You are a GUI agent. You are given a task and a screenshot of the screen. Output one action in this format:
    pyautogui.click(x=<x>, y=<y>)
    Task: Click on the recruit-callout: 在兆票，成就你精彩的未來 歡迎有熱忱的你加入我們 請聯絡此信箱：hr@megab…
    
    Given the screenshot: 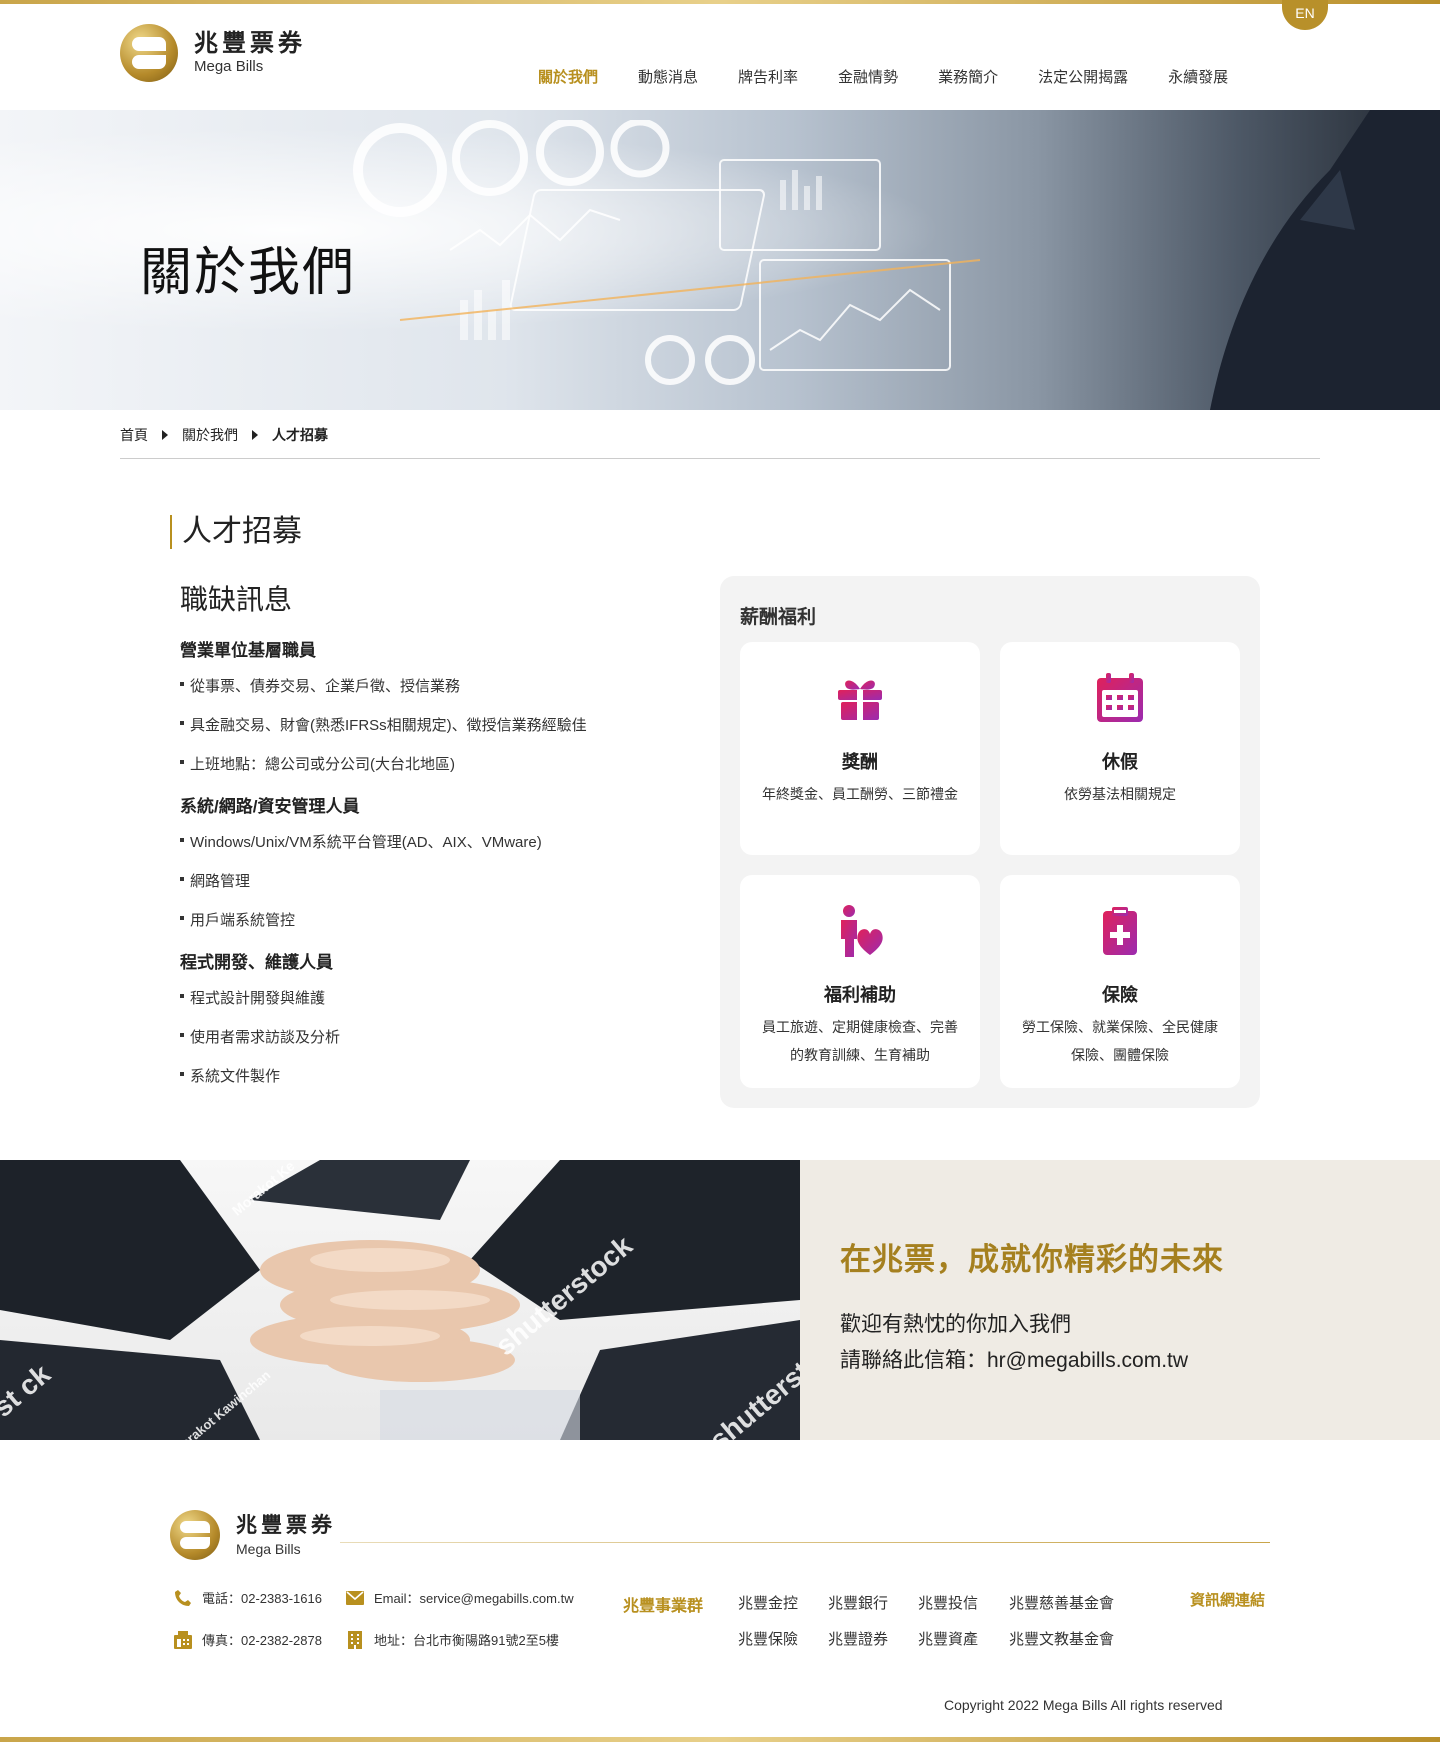 What is the action you would take?
    pyautogui.click(x=1120, y=1300)
    